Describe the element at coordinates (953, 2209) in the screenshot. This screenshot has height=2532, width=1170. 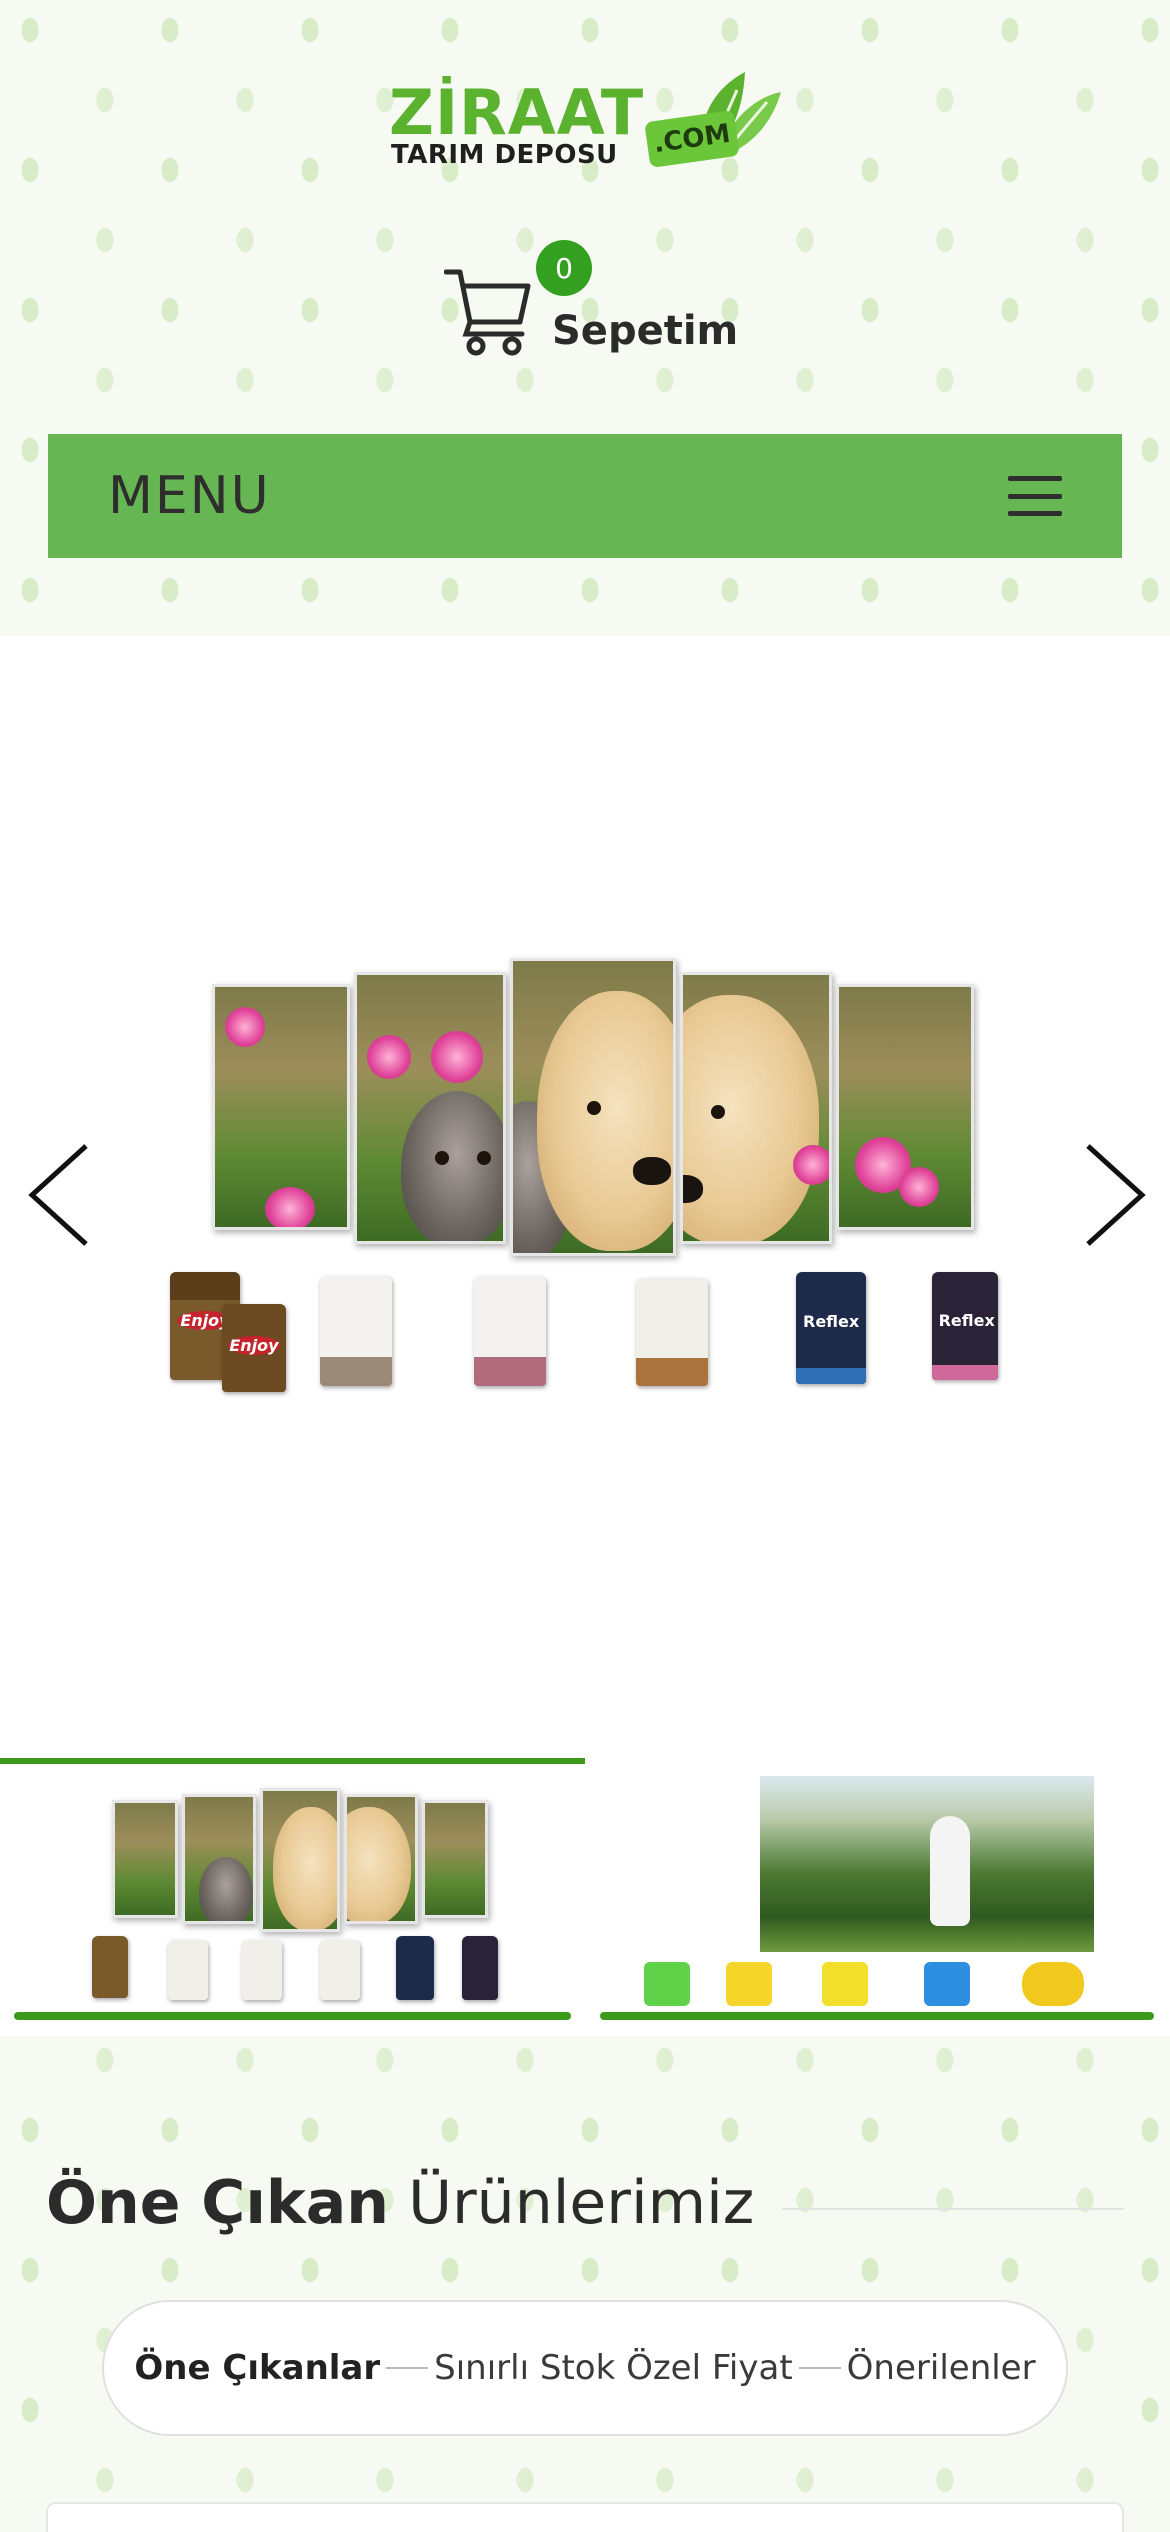
I see `section-divider` at that location.